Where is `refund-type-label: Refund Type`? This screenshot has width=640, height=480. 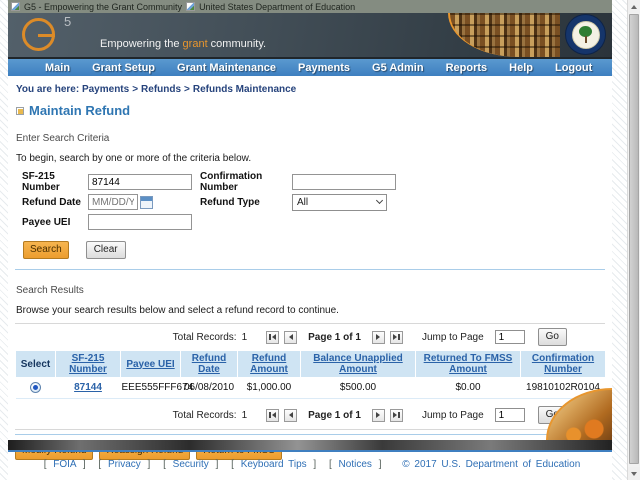 refund-type-label: Refund Type is located at coordinates (230, 202).